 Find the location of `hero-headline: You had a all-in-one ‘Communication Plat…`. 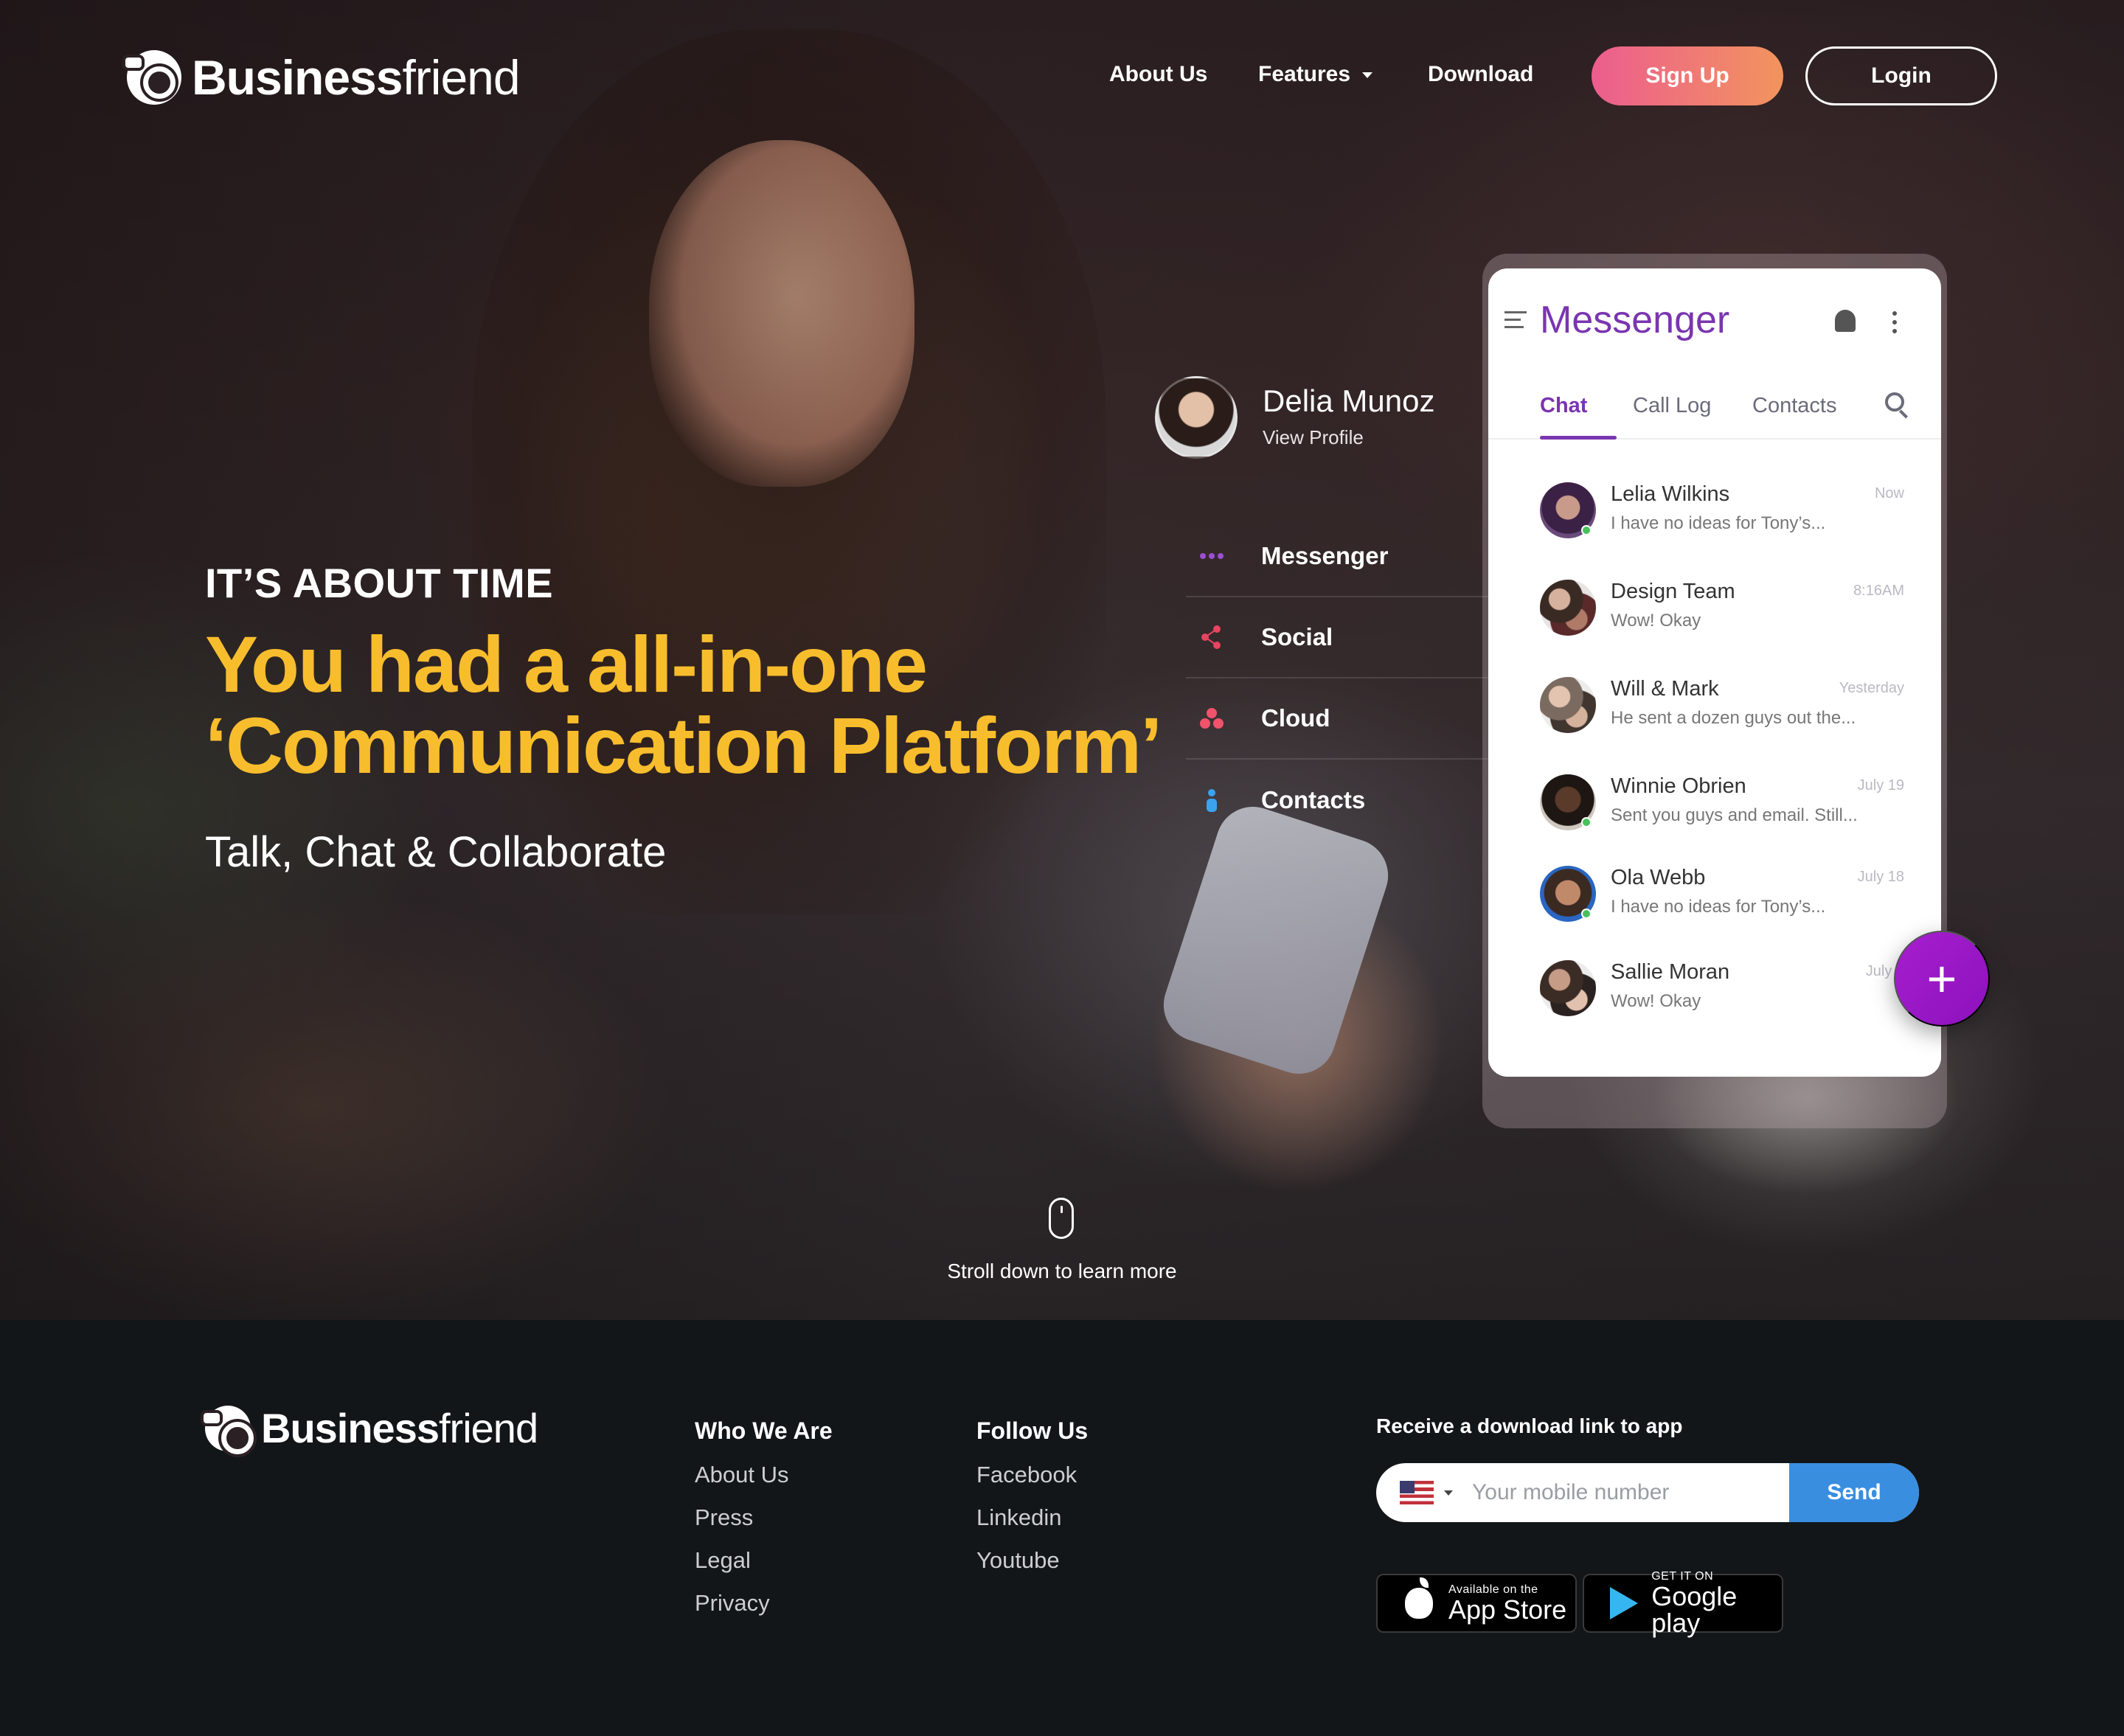

hero-headline: You had a all-in-one ‘Communication Plat… is located at coordinates (684, 705).